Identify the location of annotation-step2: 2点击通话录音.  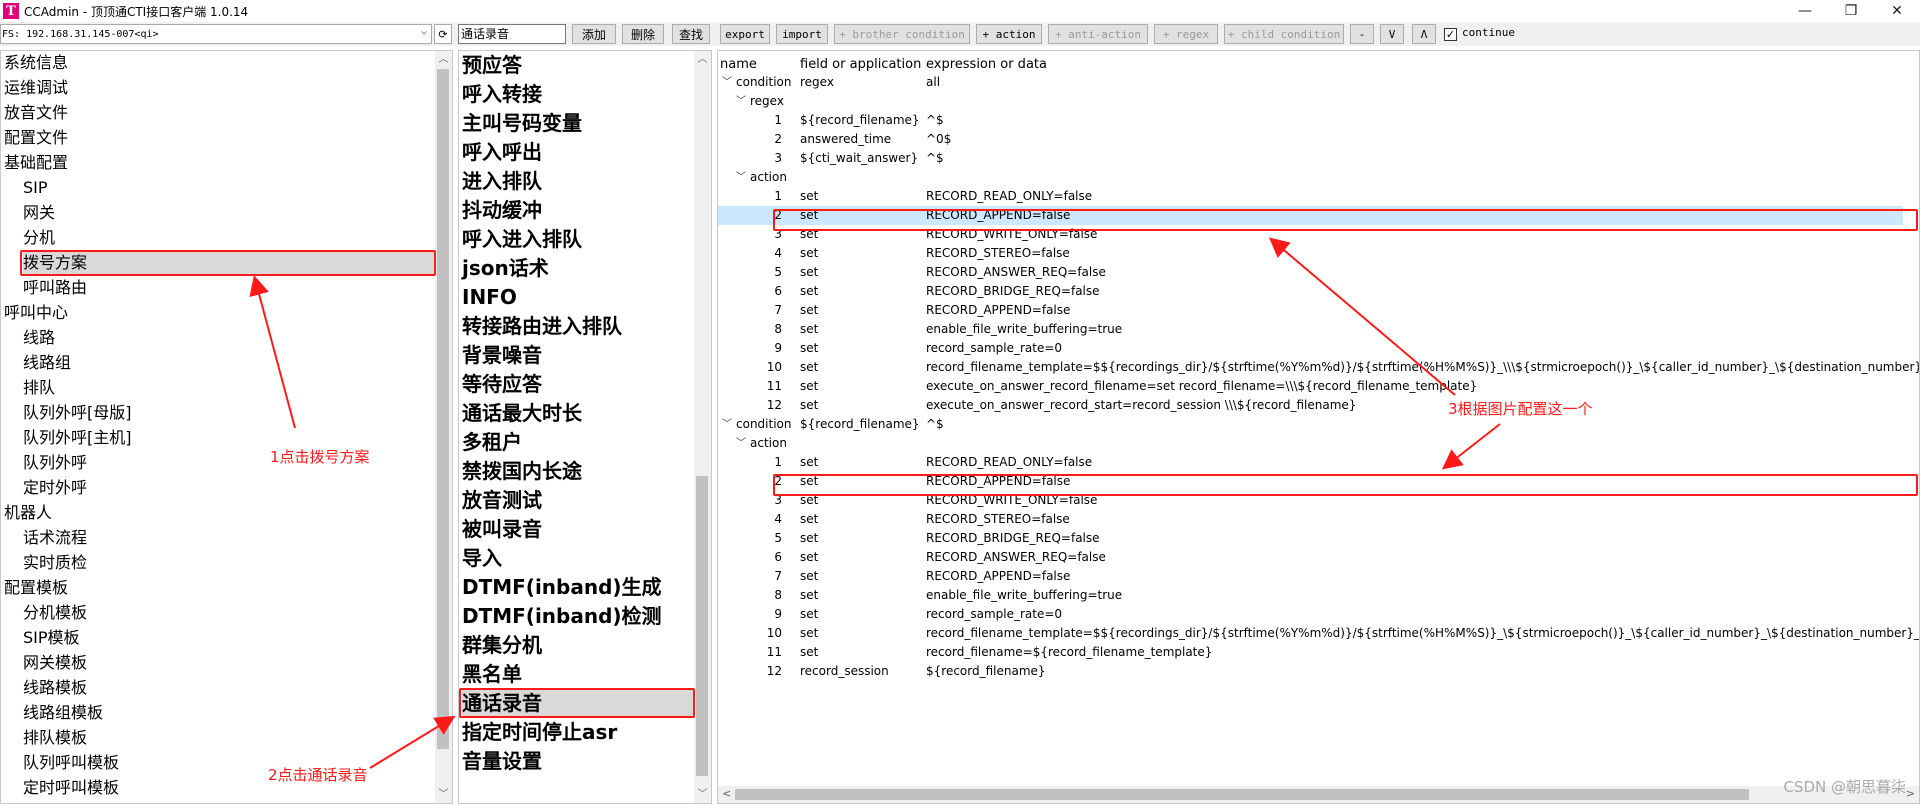
(318, 775).